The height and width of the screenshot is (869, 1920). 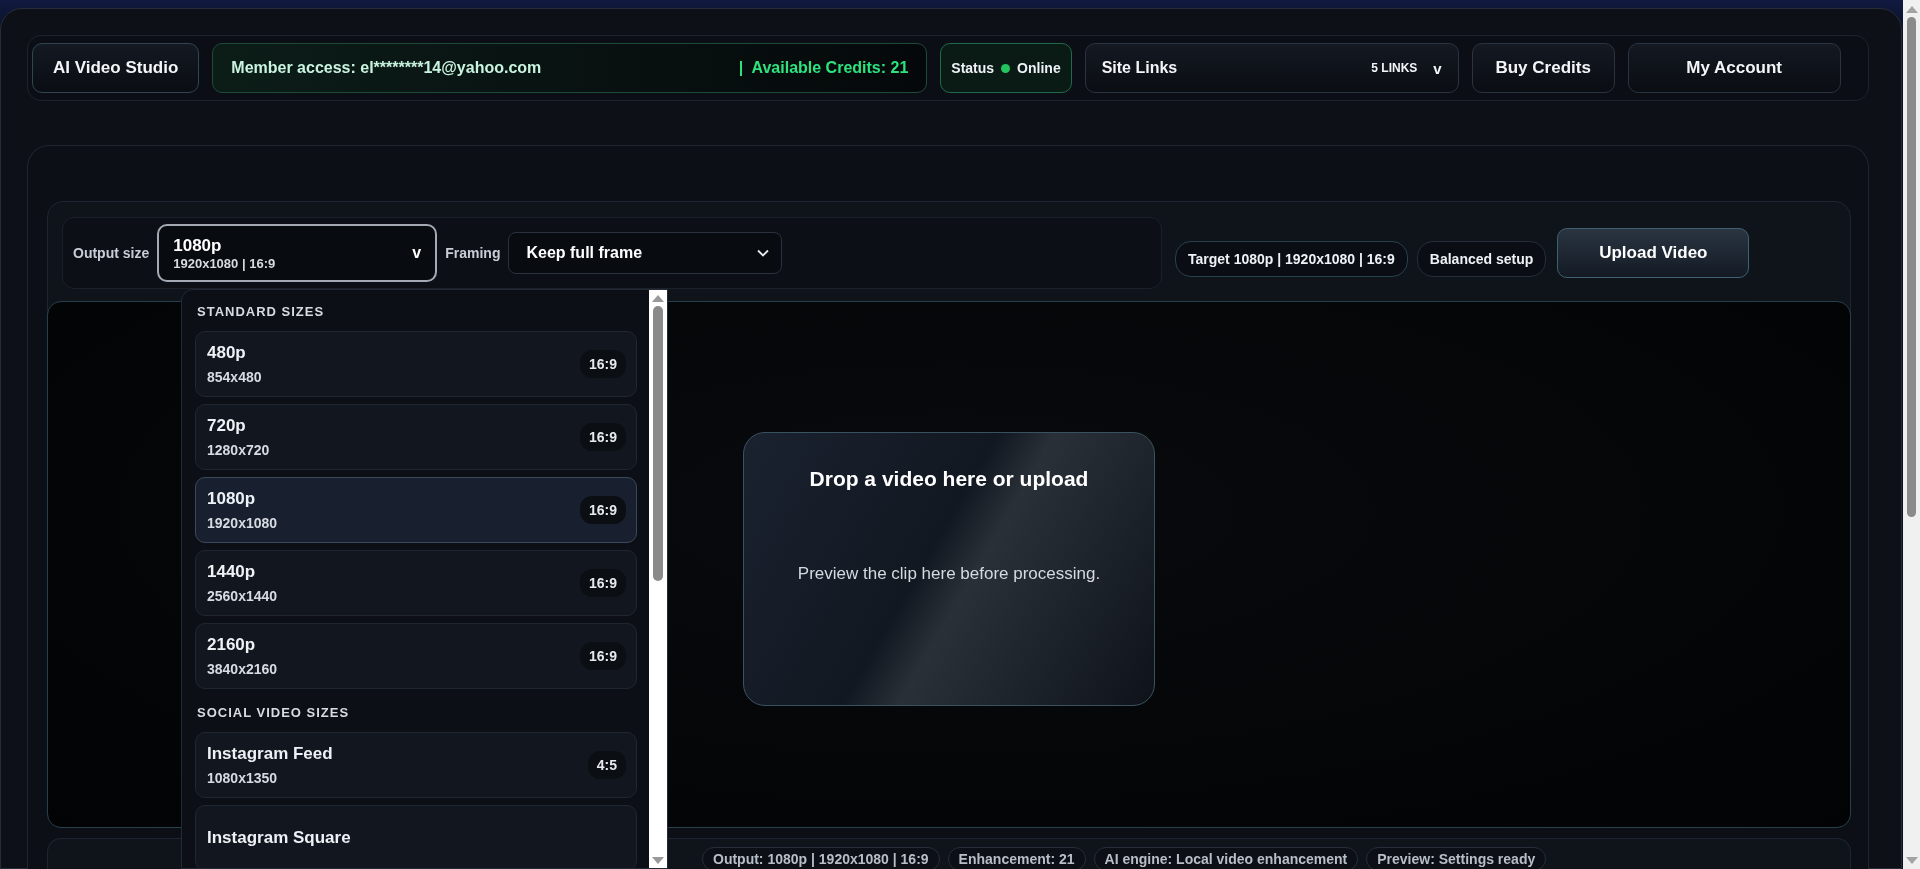 I want to click on option-name: 2160p, so click(x=232, y=645).